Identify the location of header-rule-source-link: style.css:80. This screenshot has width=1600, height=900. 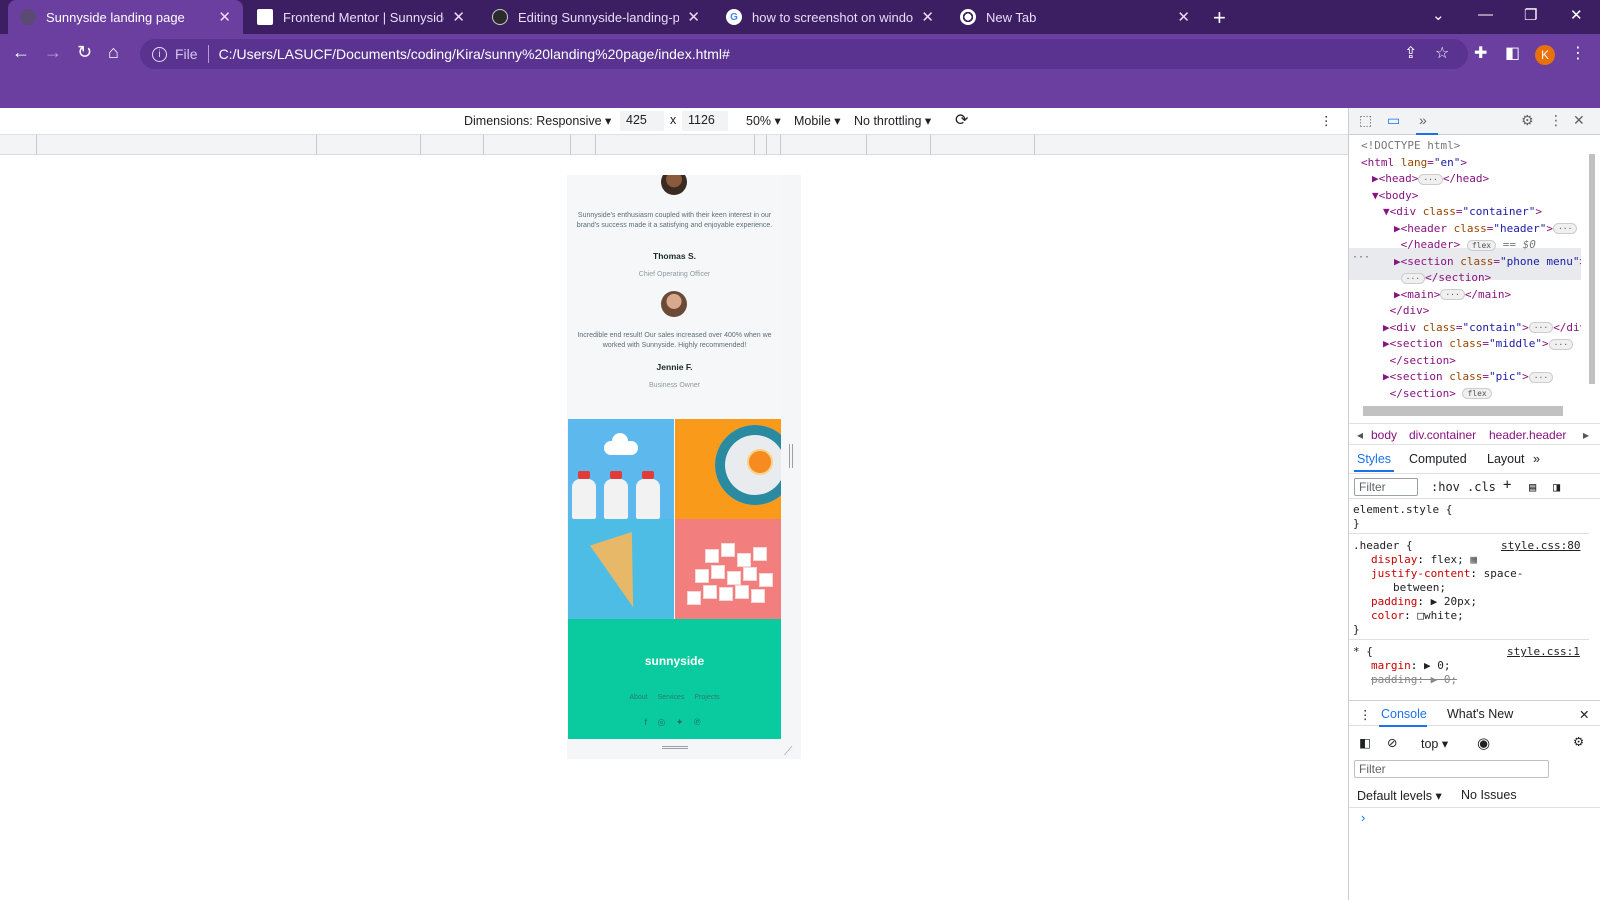
(1540, 545).